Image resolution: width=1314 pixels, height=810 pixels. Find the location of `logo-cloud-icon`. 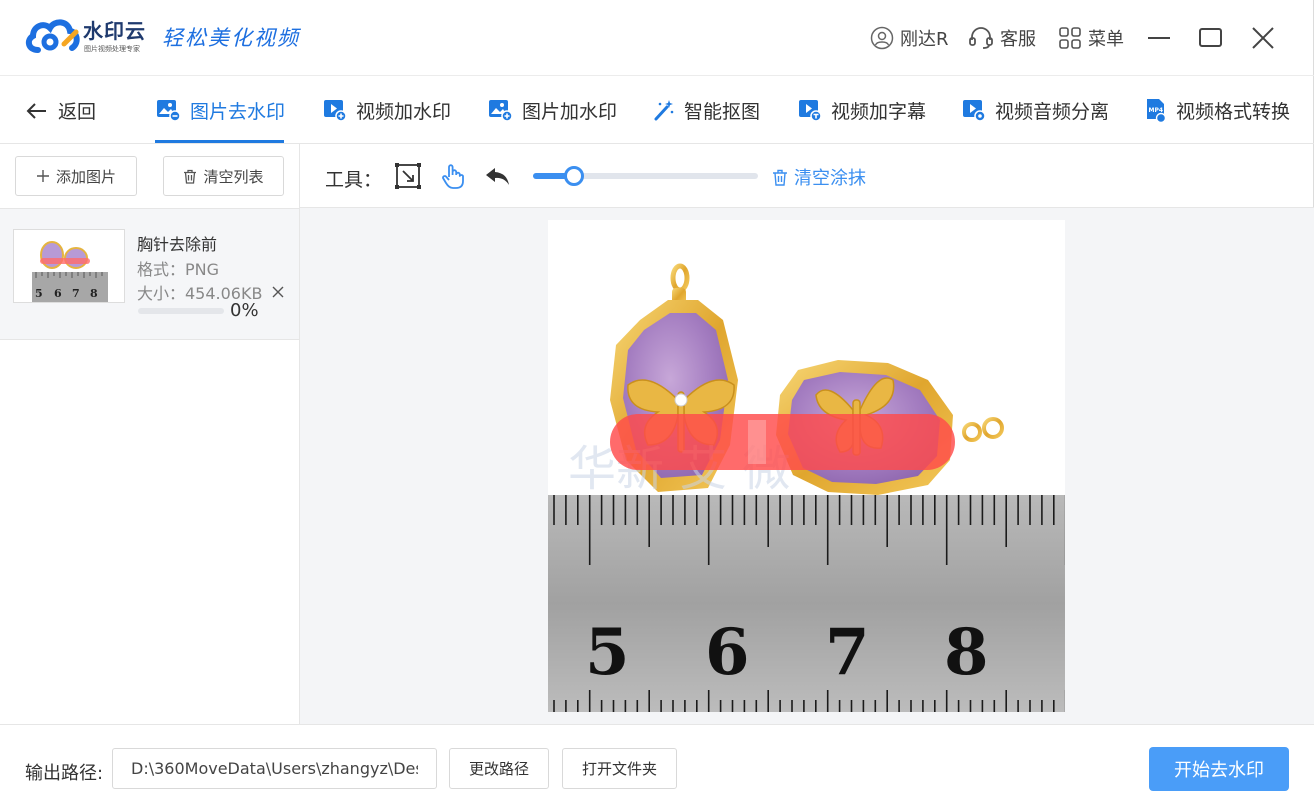

logo-cloud-icon is located at coordinates (52, 36).